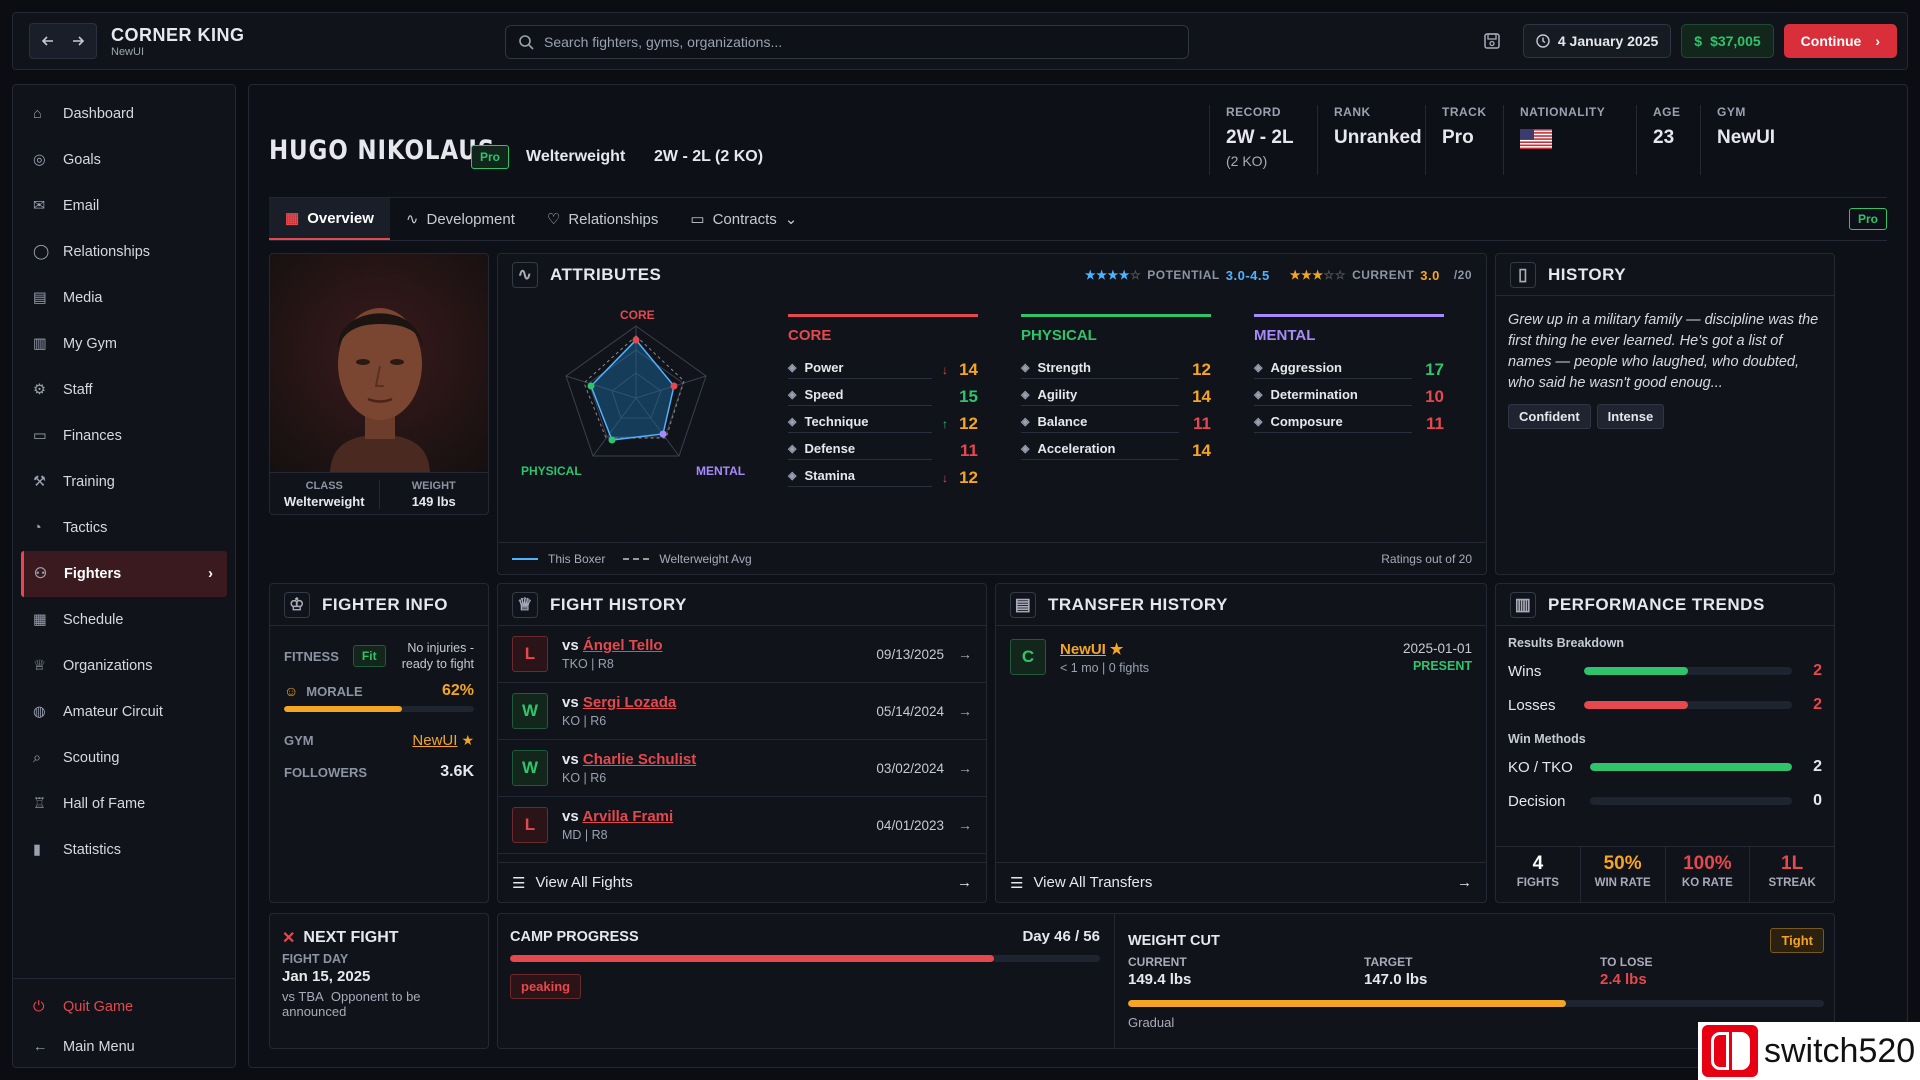  Describe the element at coordinates (697, 219) in the screenshot. I see `briefcase-icon: ▭` at that location.